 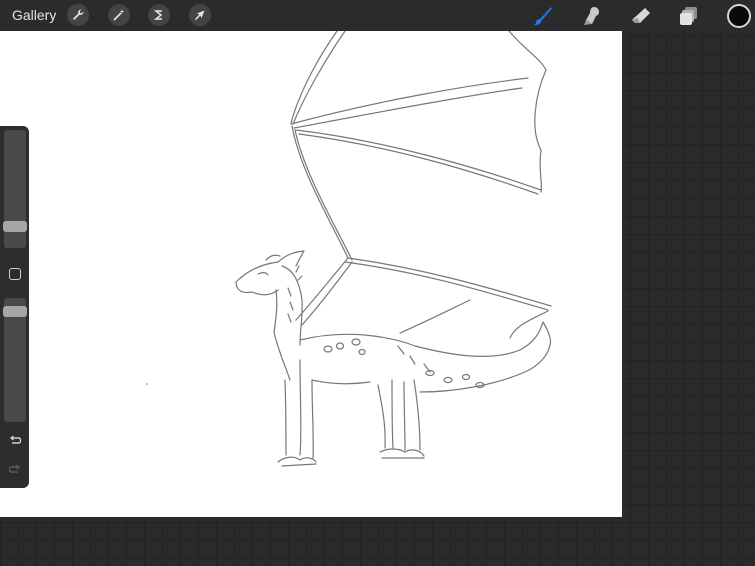 I want to click on transform-button, so click(x=200, y=15).